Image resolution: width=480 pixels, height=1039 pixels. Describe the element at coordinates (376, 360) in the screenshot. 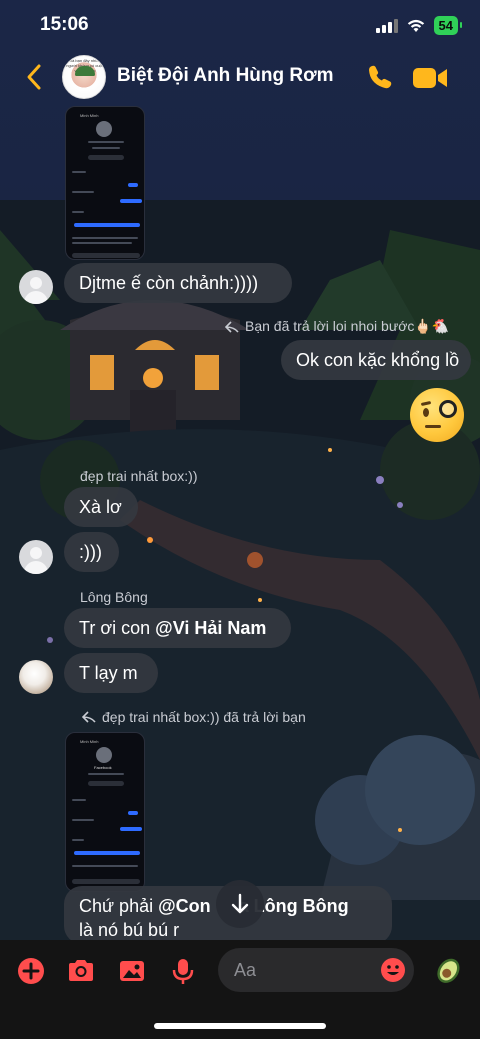

I see `own-message-bubble: Ok con kặc khổng lồ` at that location.